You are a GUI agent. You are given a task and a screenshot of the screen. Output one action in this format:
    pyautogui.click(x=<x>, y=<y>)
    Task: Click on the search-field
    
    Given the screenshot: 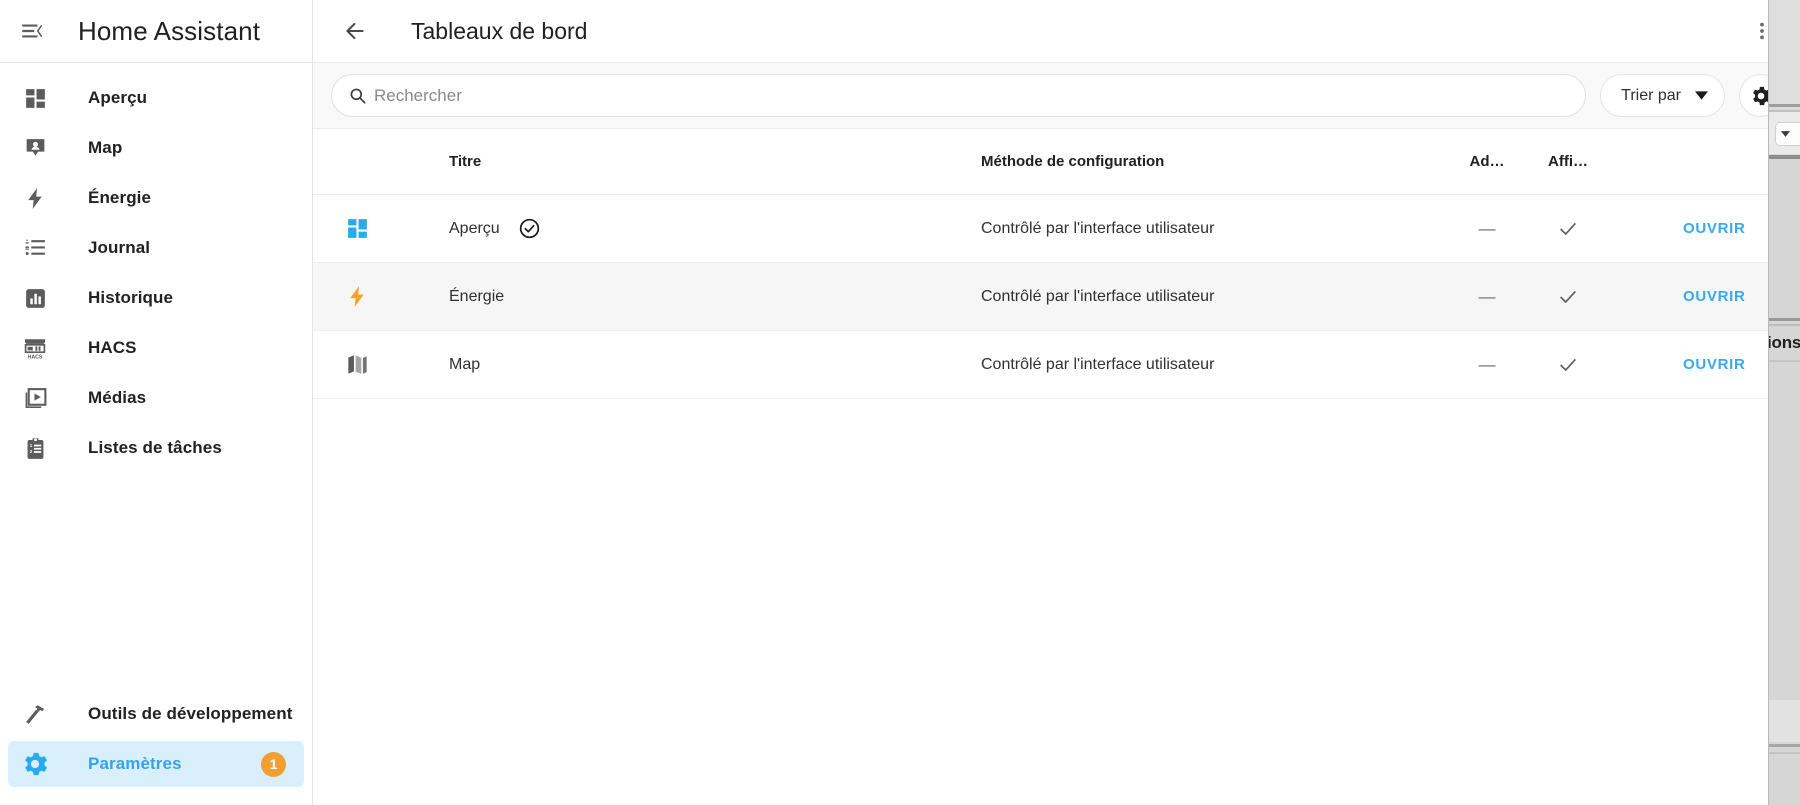 What is the action you would take?
    pyautogui.click(x=959, y=95)
    